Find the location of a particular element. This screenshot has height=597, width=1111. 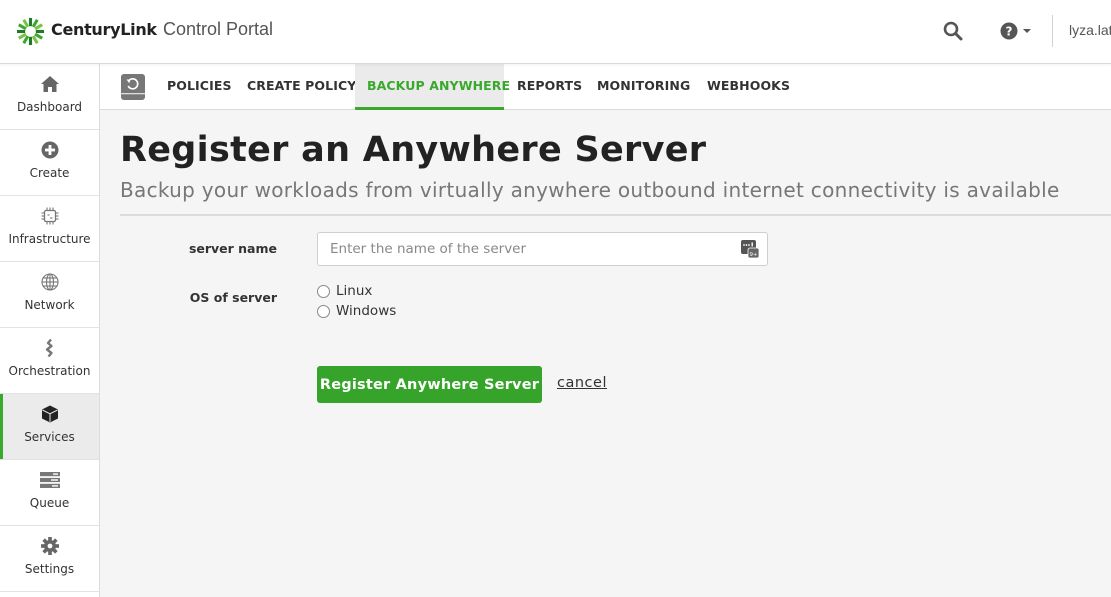

radio-linux is located at coordinates (323, 291).